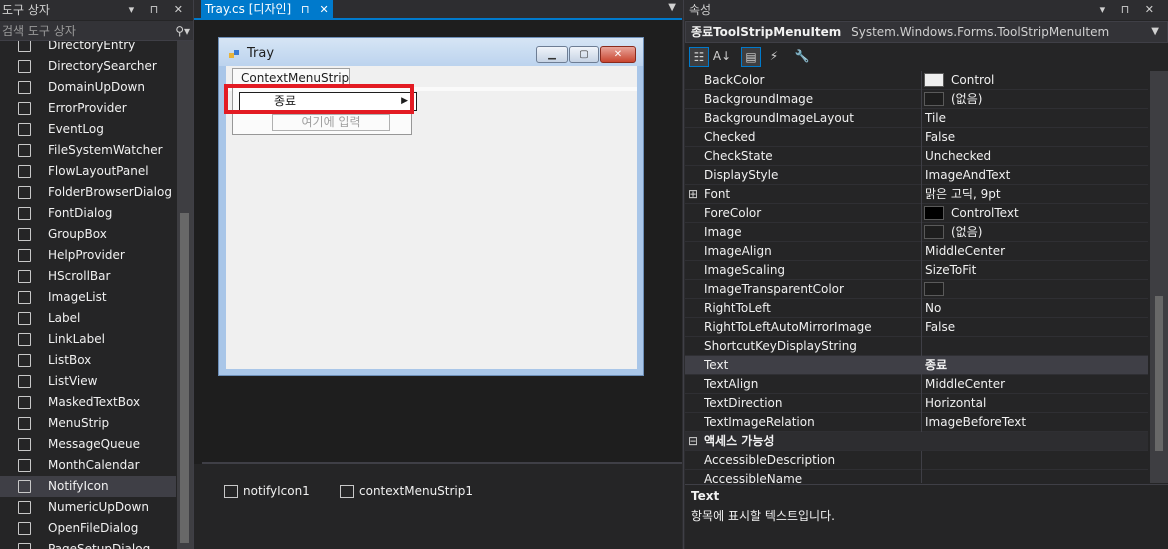 The image size is (1168, 549). What do you see at coordinates (916, 175) in the screenshot?
I see `property-row: DisplayStyle ImageAndText` at bounding box center [916, 175].